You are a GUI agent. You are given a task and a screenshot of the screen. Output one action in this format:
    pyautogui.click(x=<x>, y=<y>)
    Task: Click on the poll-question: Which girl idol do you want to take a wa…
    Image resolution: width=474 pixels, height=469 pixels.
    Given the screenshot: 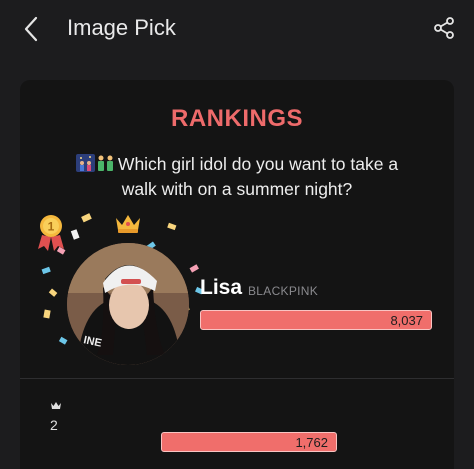 What is the action you would take?
    pyautogui.click(x=237, y=177)
    